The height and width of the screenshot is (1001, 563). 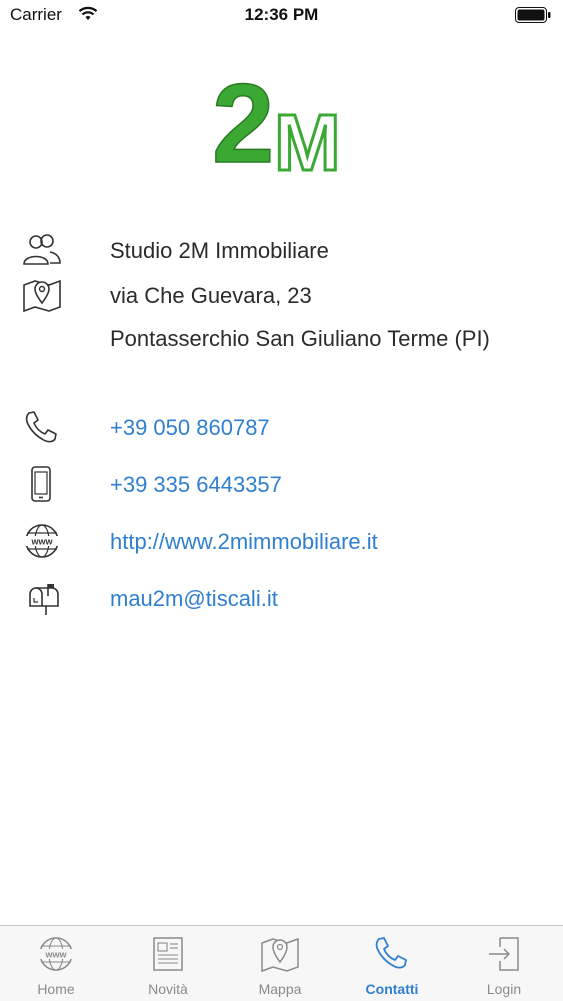 What do you see at coordinates (211, 295) in the screenshot?
I see `address-line1: via Che Guevara, 23` at bounding box center [211, 295].